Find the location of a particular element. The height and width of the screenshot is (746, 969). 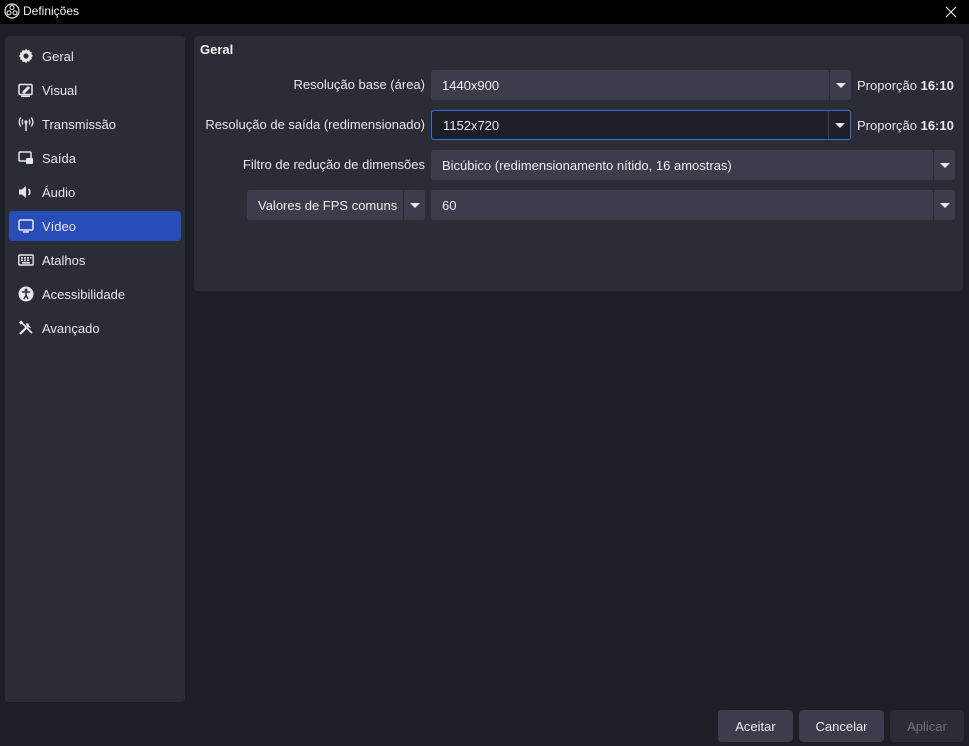

window-title: Definições is located at coordinates (51, 11).